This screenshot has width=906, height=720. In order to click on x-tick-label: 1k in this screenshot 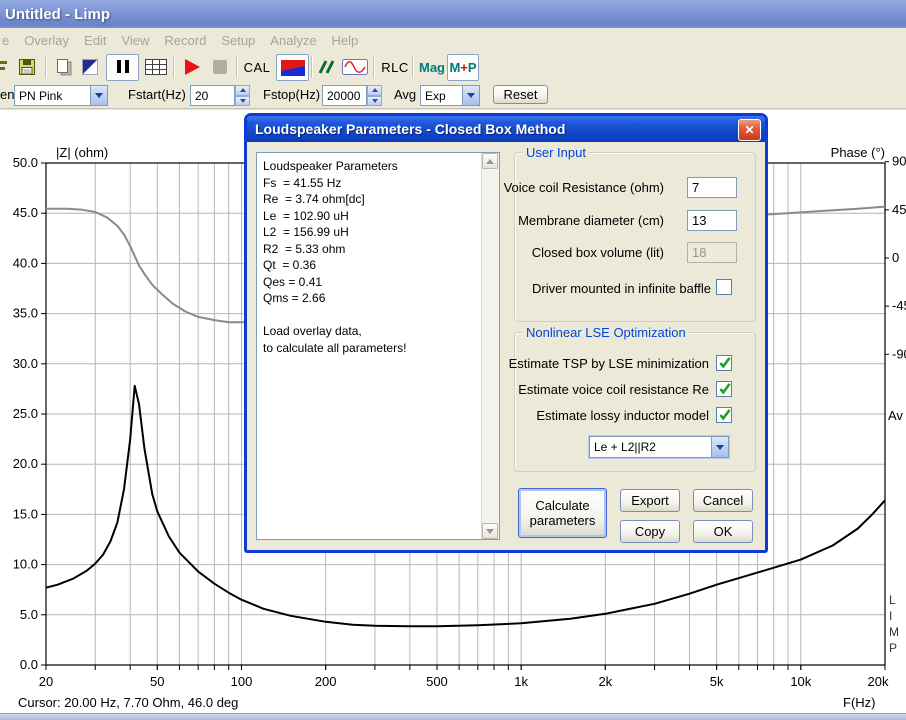, I will do `click(521, 681)`.